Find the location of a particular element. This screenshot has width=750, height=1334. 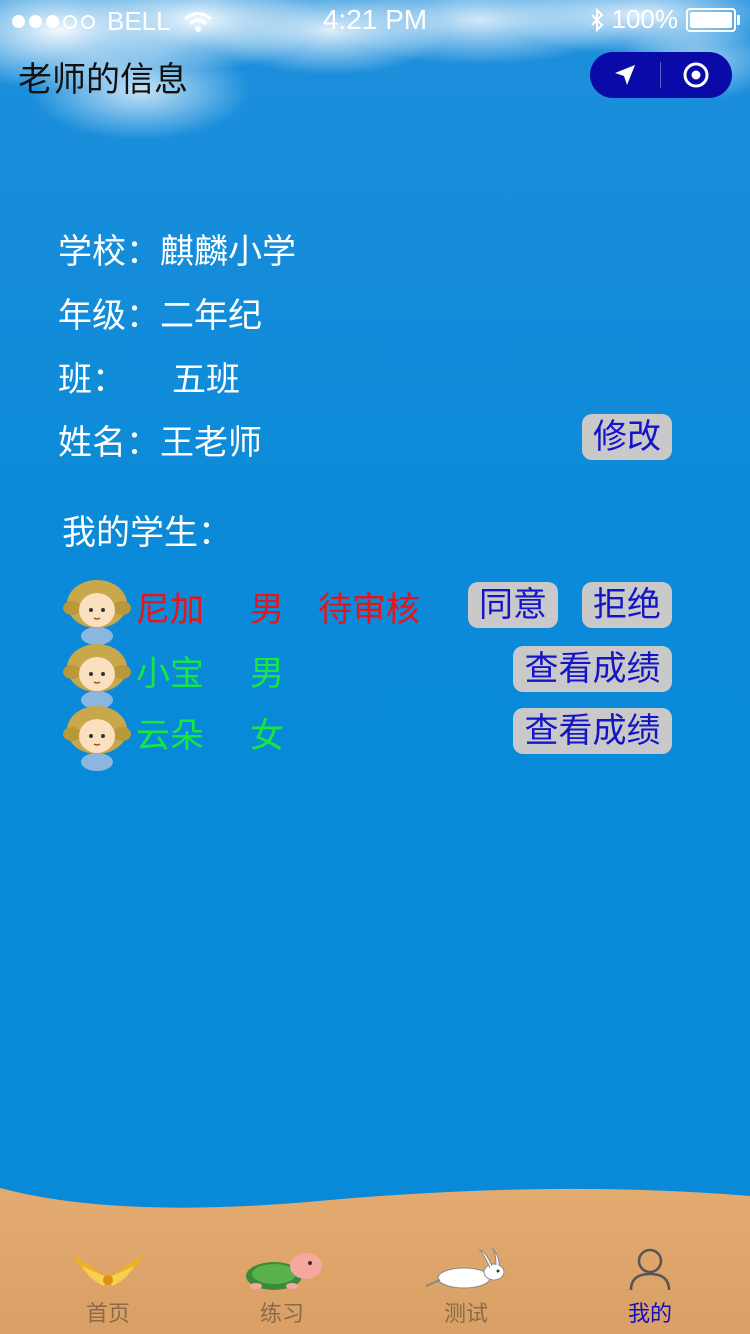

students-section-title: 我的学生： is located at coordinates (147, 533).